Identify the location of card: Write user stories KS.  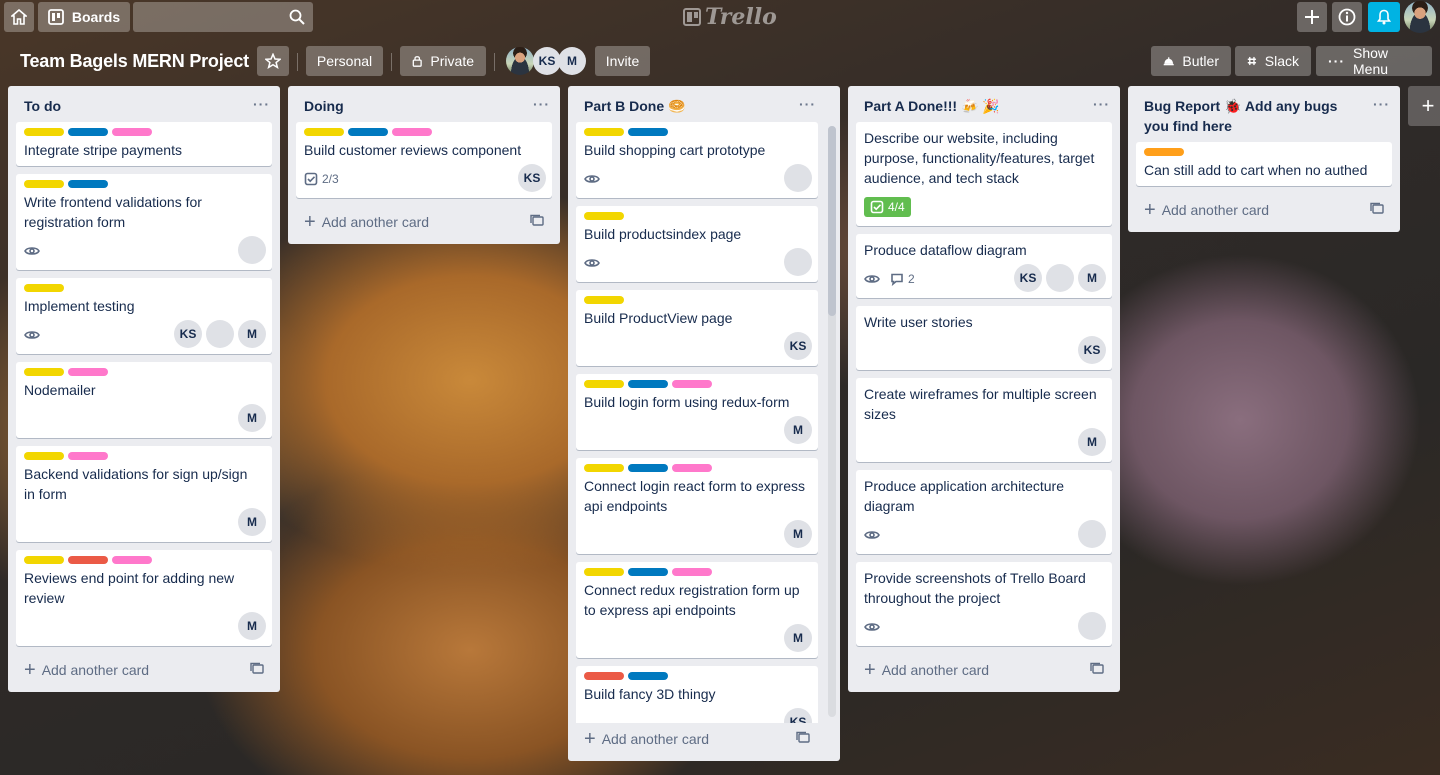
(984, 338).